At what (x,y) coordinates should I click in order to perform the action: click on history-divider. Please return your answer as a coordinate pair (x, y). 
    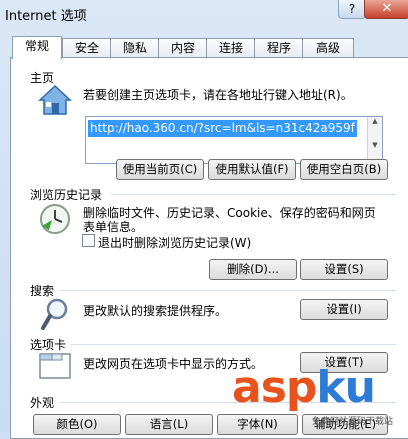
    Looking at the image, I should click on (253, 194).